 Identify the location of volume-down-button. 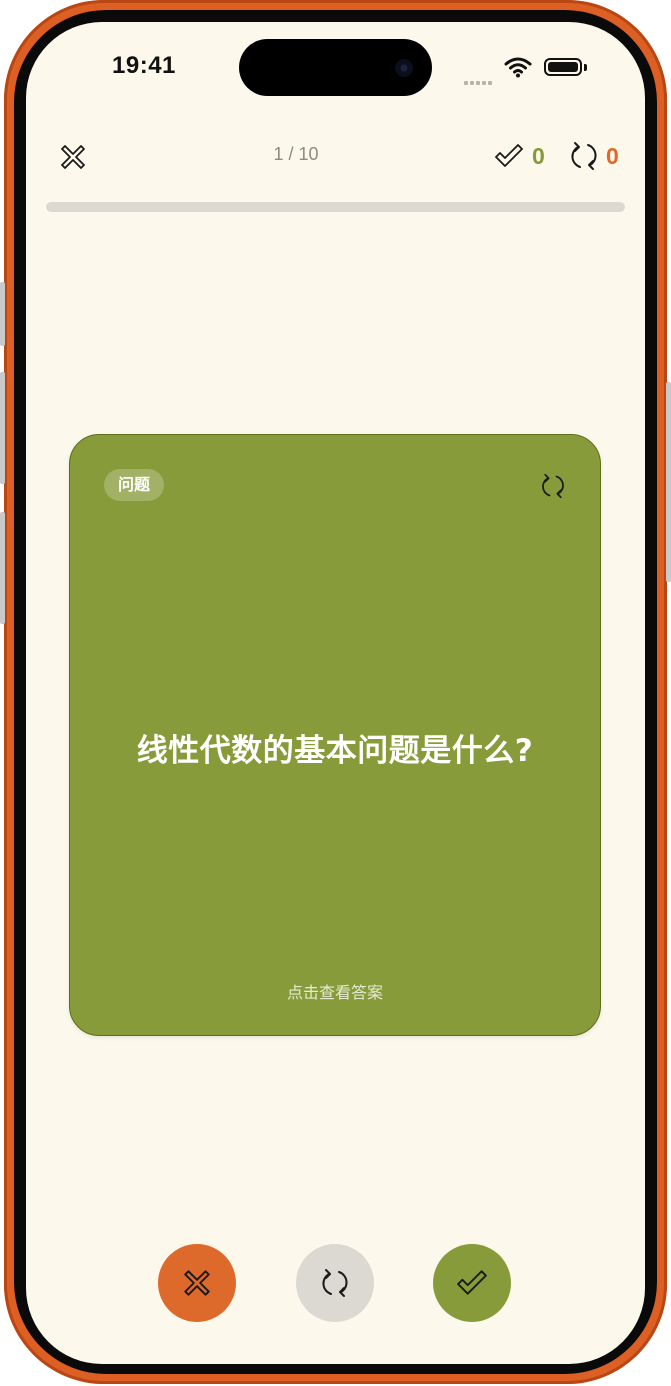
(2, 568).